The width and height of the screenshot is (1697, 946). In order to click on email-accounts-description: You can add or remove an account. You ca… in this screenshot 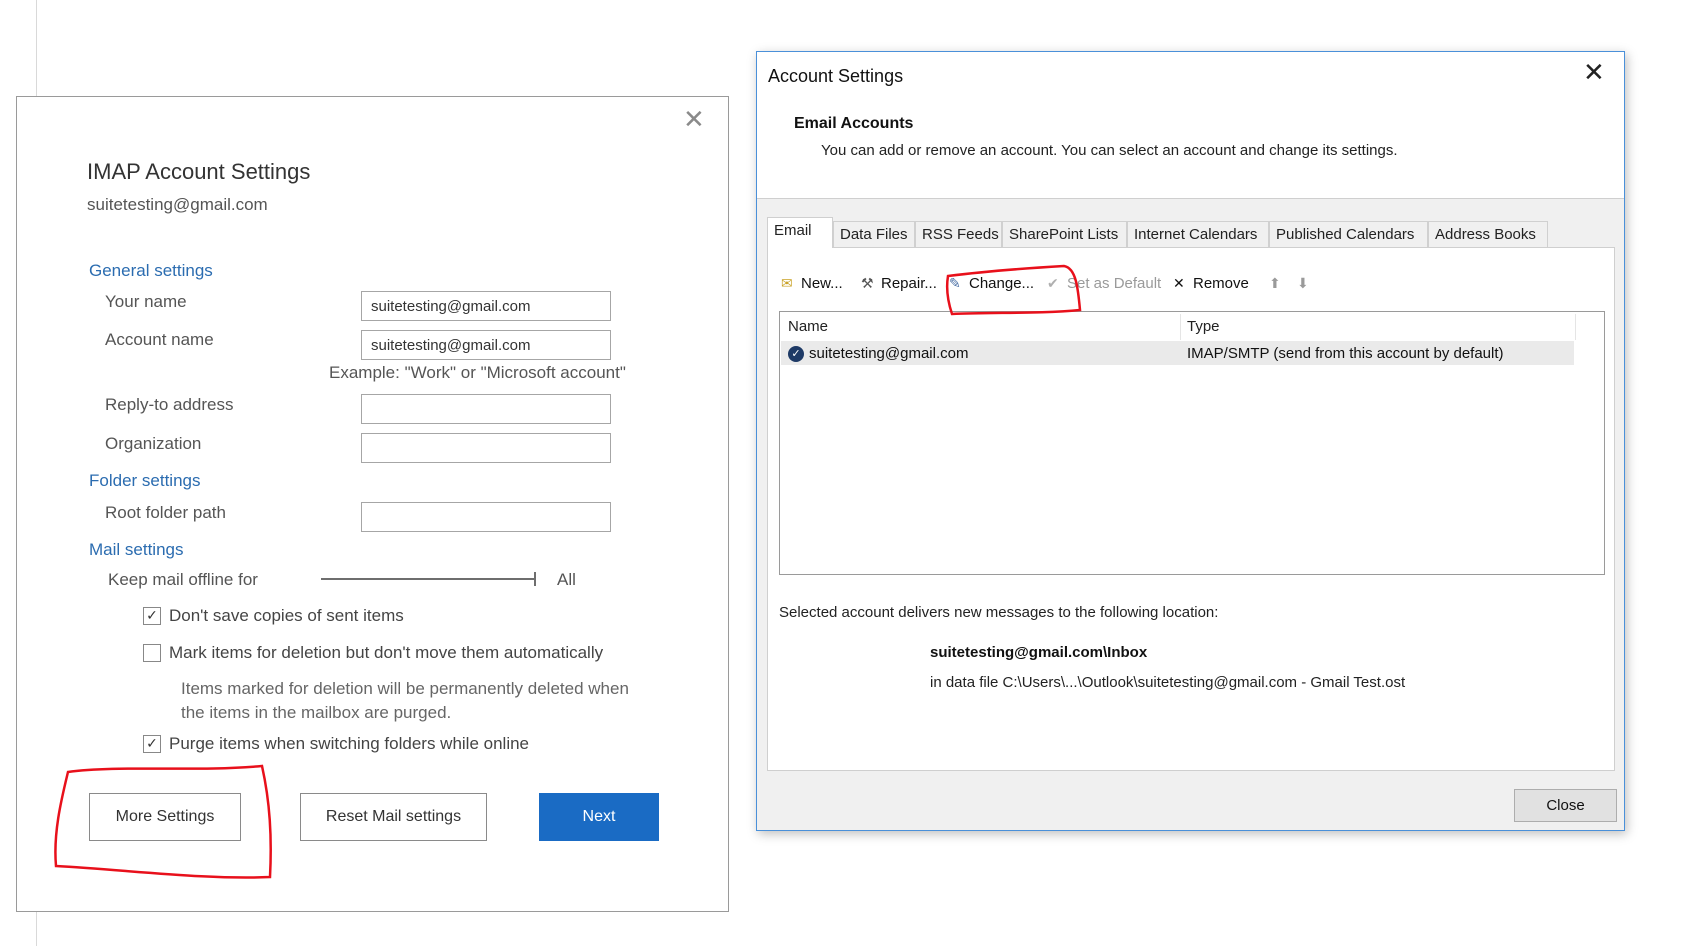, I will do `click(1109, 150)`.